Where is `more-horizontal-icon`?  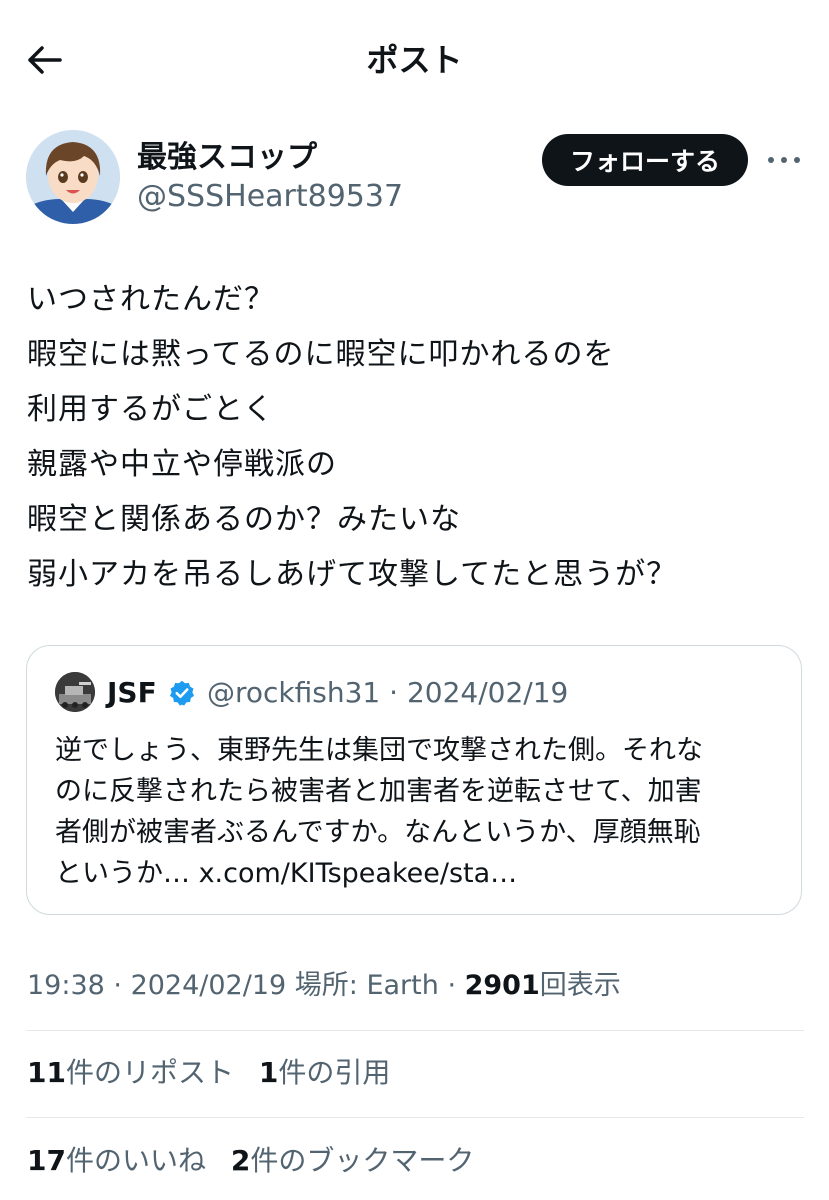
more-horizontal-icon is located at coordinates (784, 160).